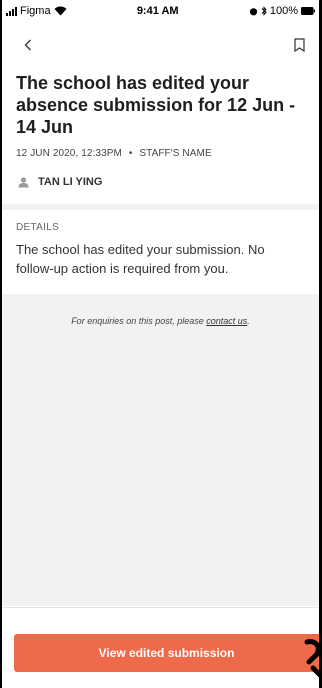  I want to click on view-edited-submission-button: View edited submission, so click(166, 653).